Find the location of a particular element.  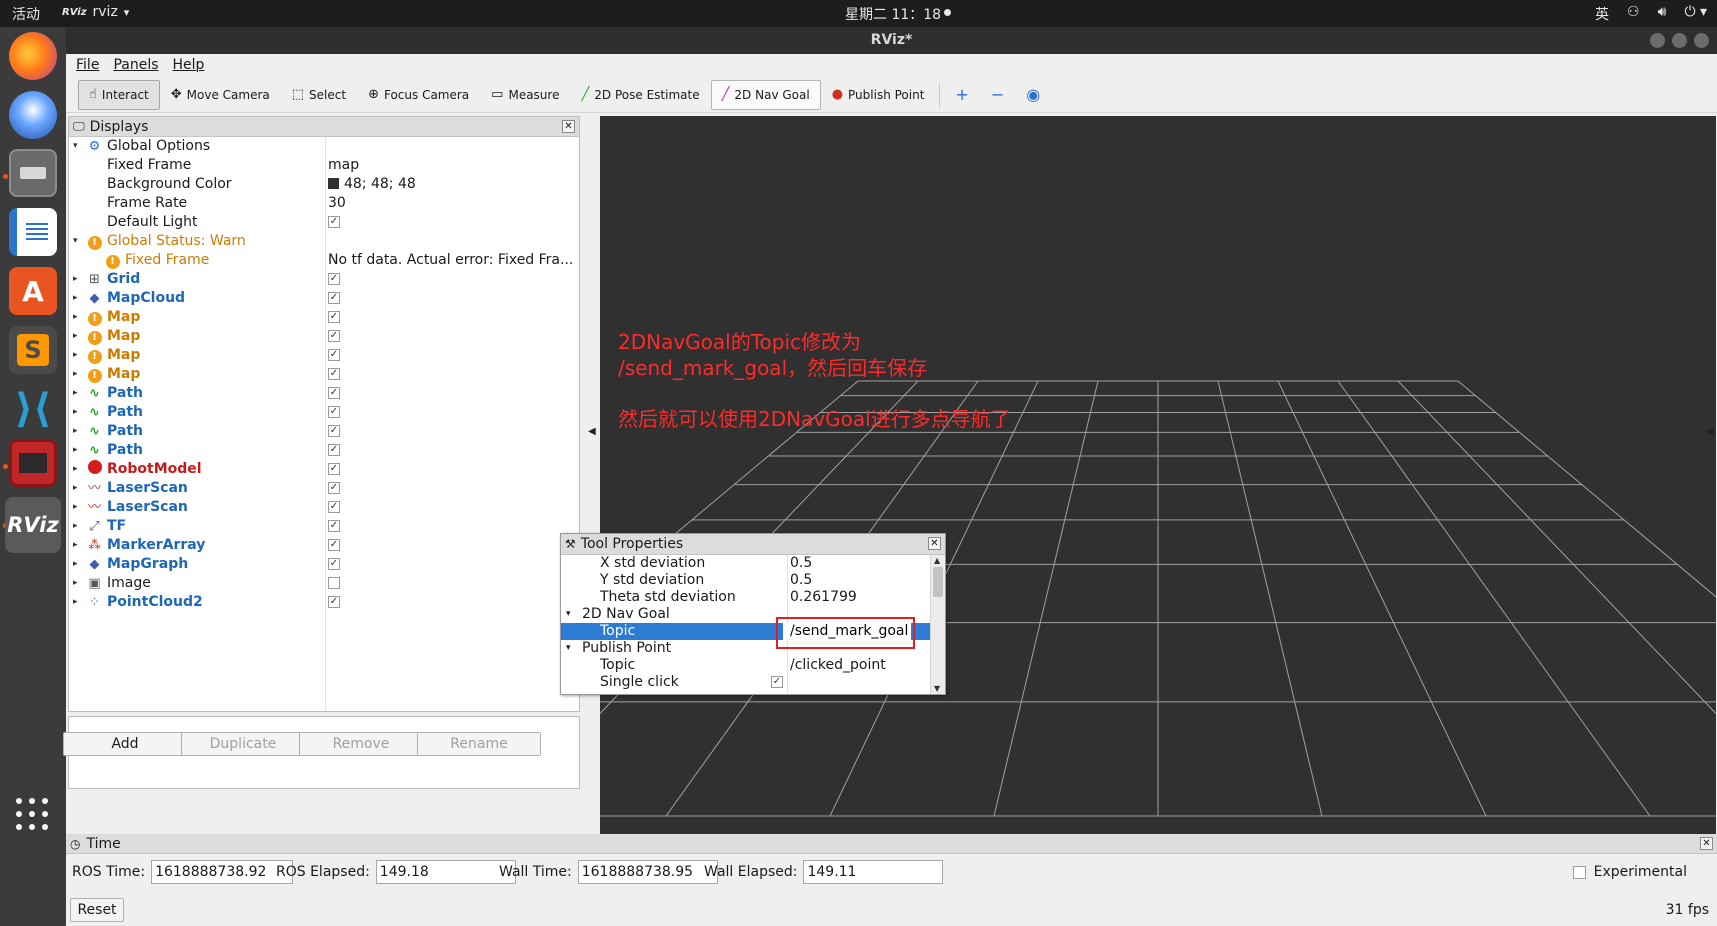

software-icon: A is located at coordinates (33, 291).